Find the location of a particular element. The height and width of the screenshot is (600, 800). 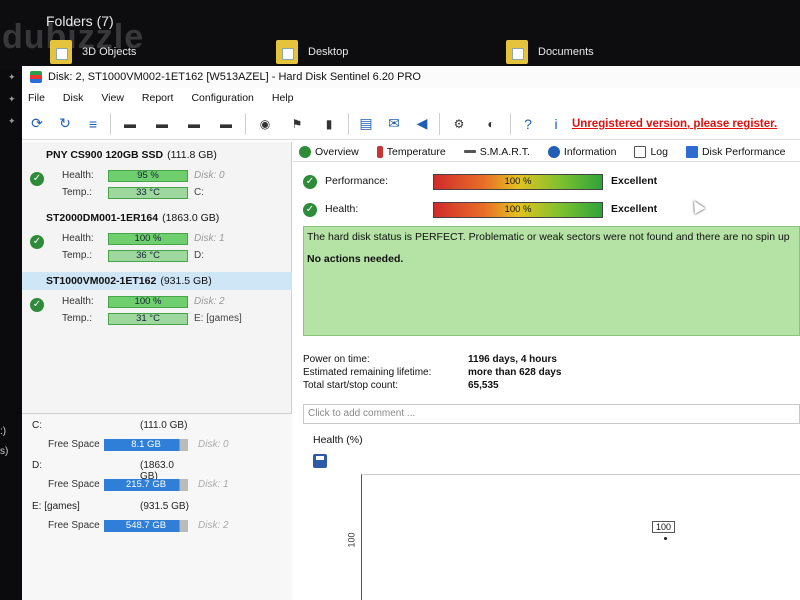

tab-label: Information is located at coordinates (590, 151).